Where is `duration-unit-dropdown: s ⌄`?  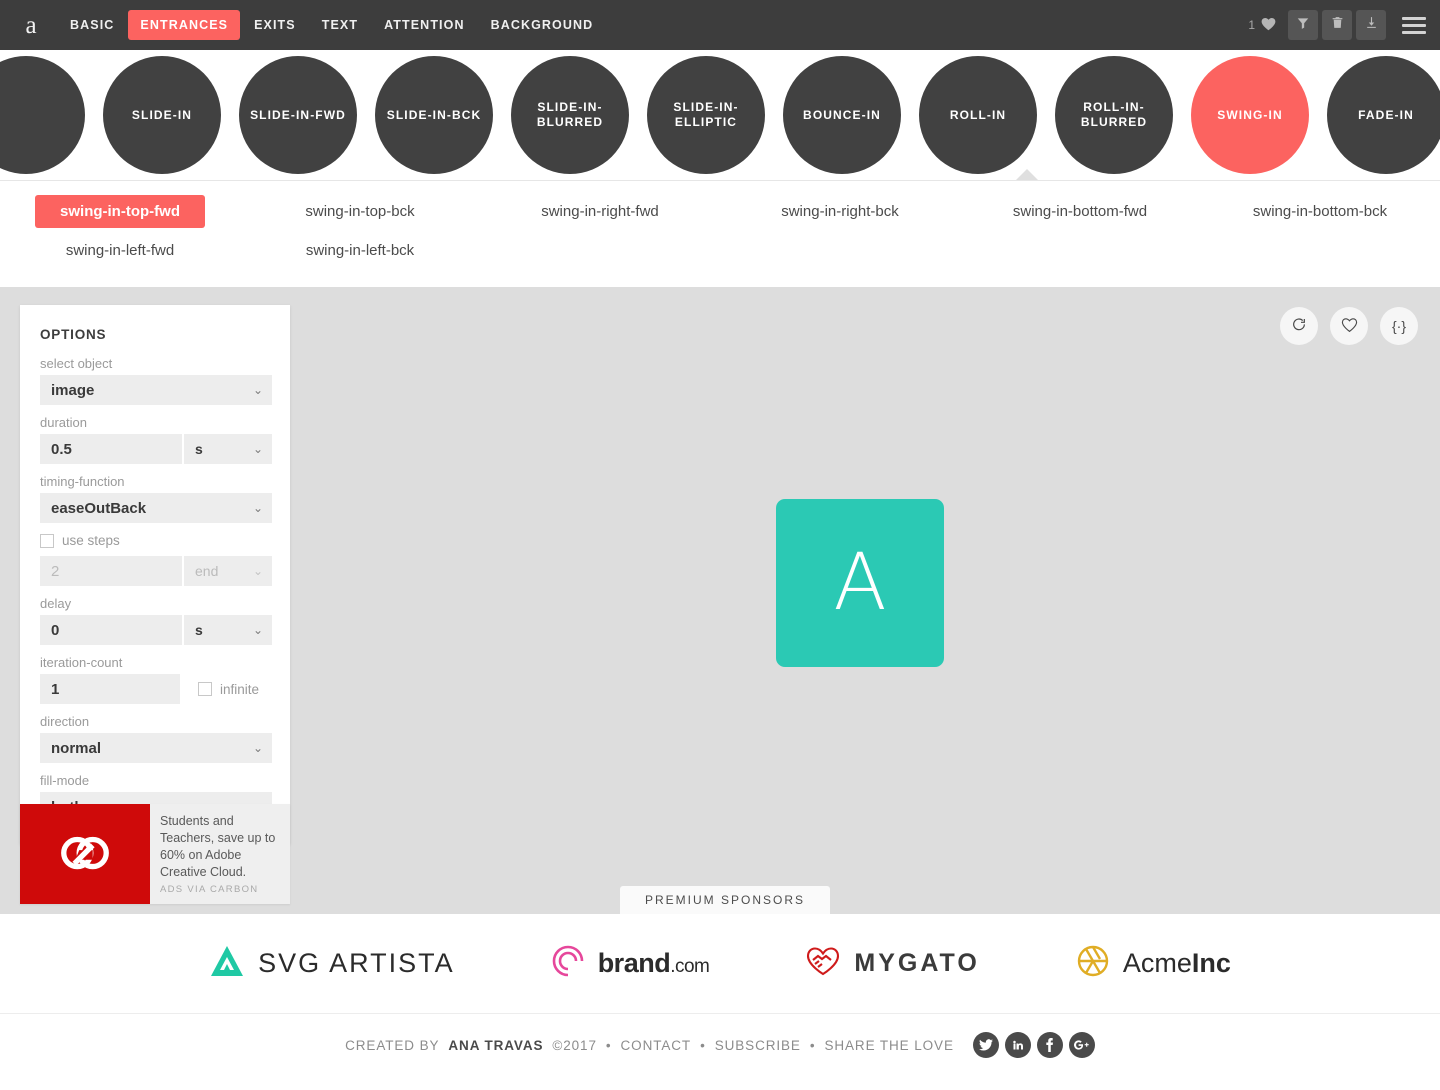
duration-unit-dropdown: s ⌄ is located at coordinates (228, 449).